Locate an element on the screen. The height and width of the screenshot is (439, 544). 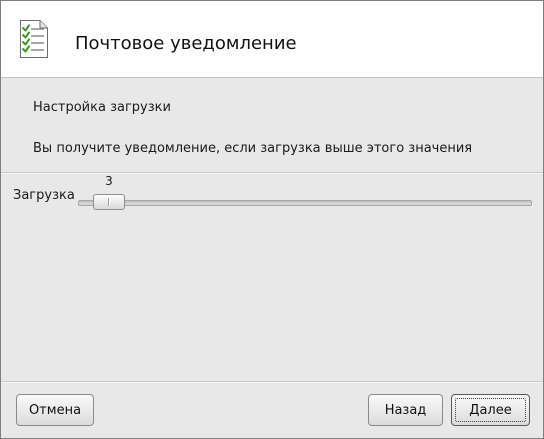
load-slider-value: 3 is located at coordinates (109, 181).